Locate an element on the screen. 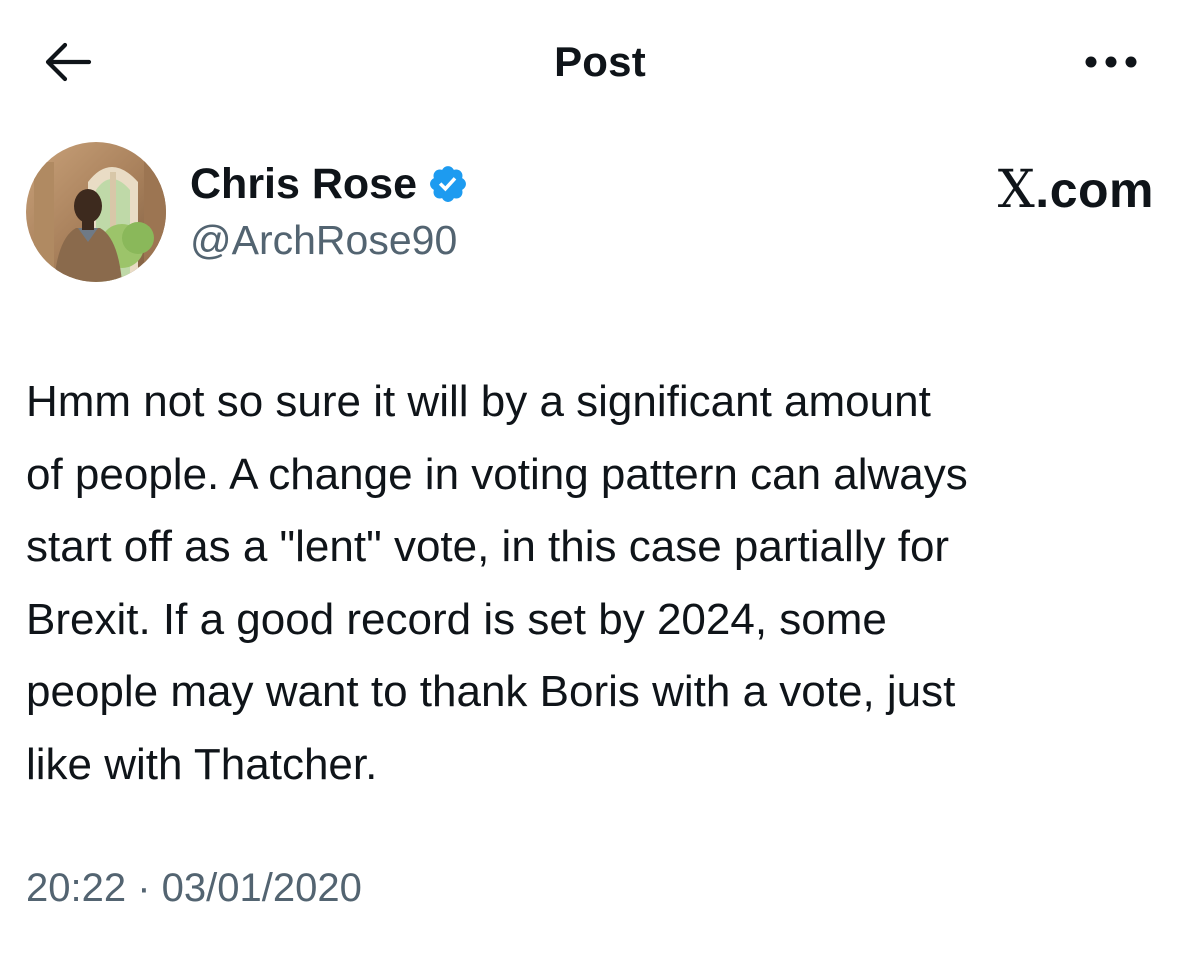 This screenshot has height=965, width=1200. x-logo-mark: X is located at coordinates (1016, 190).